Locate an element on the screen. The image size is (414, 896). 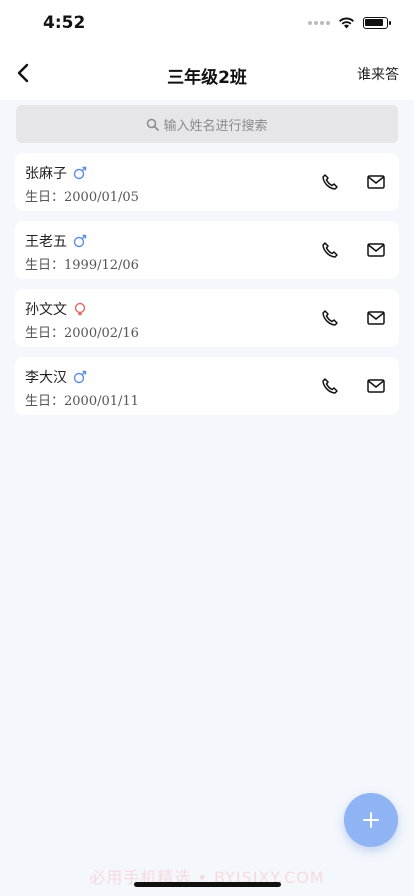
page-title: 三年级2班 is located at coordinates (207, 78).